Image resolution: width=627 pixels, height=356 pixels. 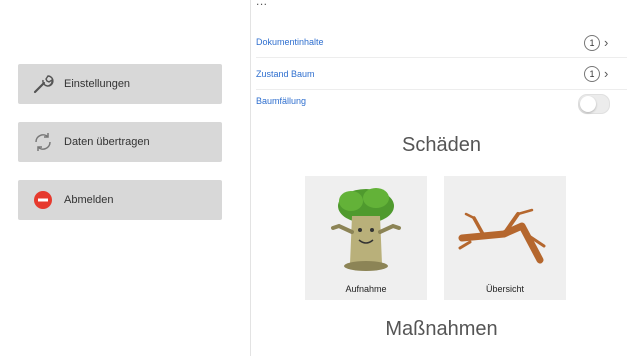 What do you see at coordinates (366, 289) in the screenshot?
I see `capture-label: Aufnahme` at bounding box center [366, 289].